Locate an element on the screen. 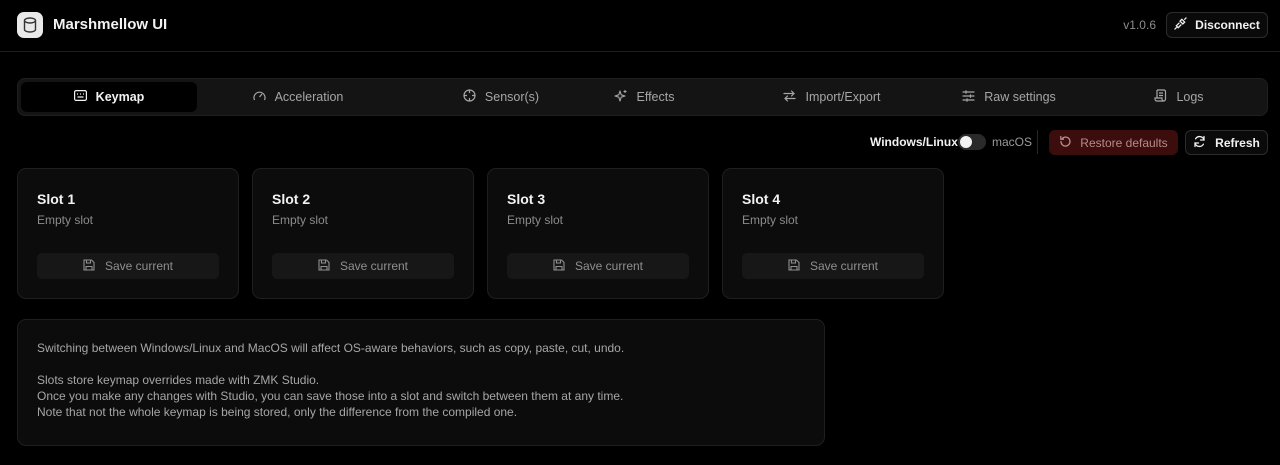 Image resolution: width=1280 pixels, height=465 pixels. tab-keymap-label: Keymap is located at coordinates (120, 97).